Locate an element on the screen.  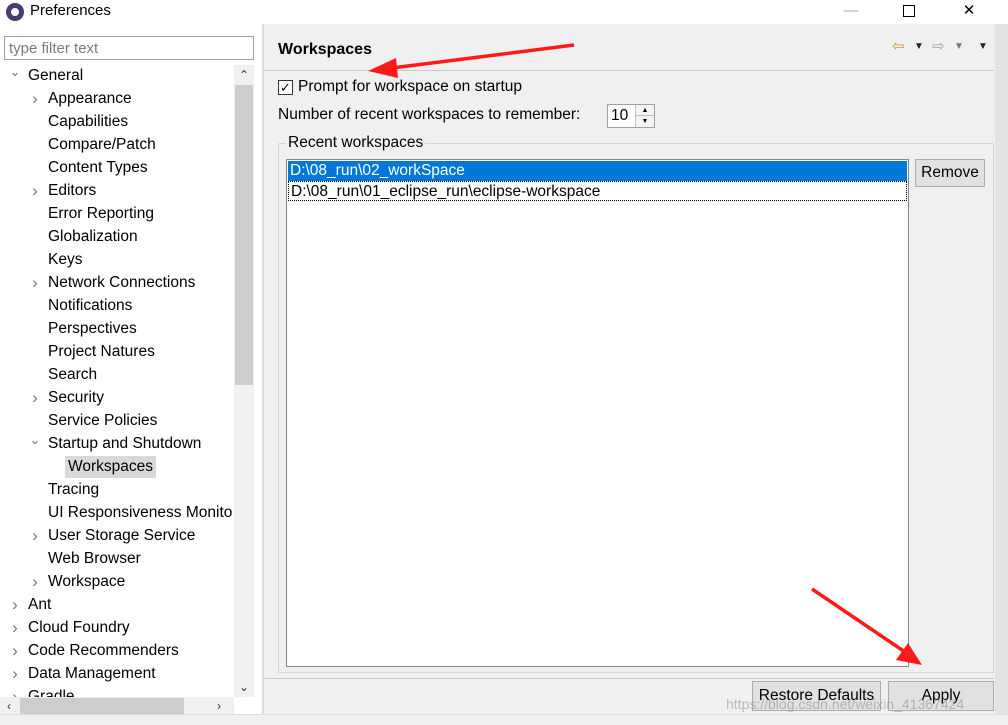
tree-item: Keys is located at coordinates (117, 260).